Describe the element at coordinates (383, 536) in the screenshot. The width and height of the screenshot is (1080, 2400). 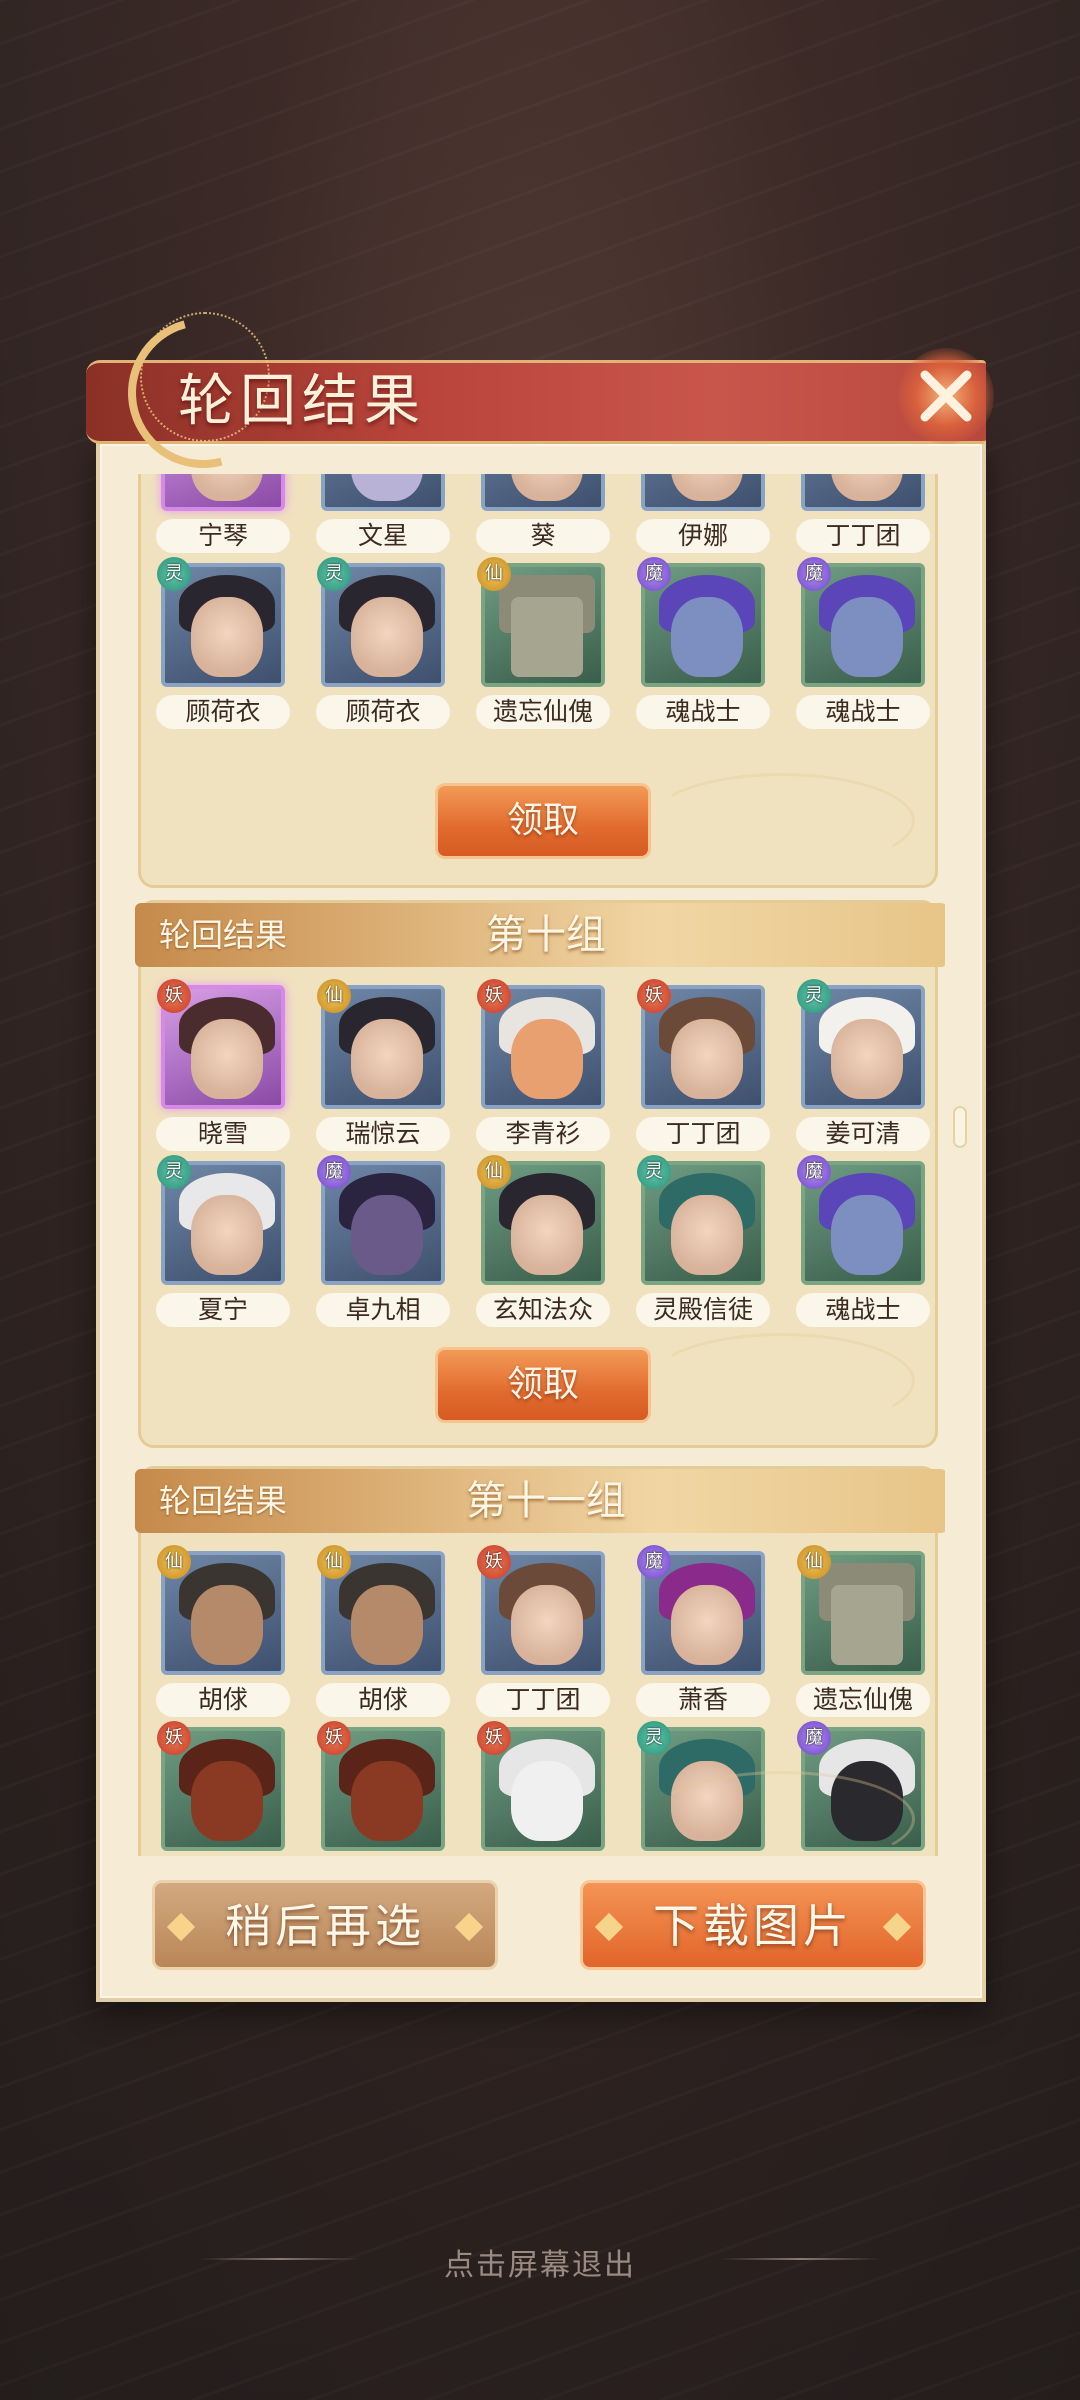
I see `hero-name: 文星` at that location.